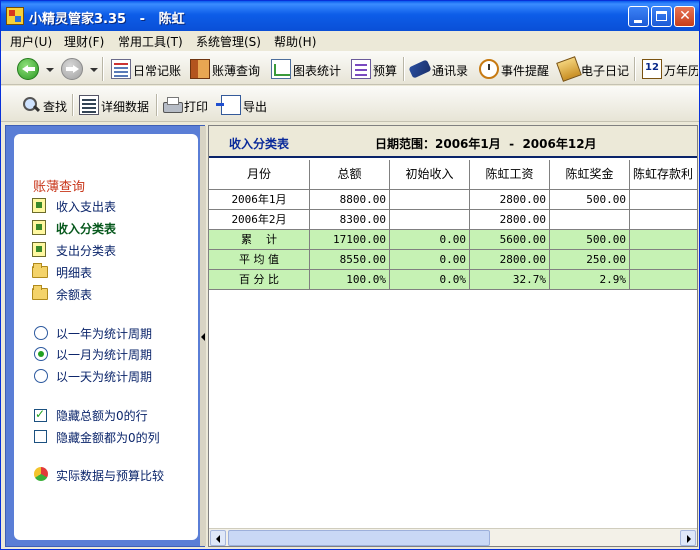 This screenshot has width=700, height=550. I want to click on chart-icon, so click(281, 69).